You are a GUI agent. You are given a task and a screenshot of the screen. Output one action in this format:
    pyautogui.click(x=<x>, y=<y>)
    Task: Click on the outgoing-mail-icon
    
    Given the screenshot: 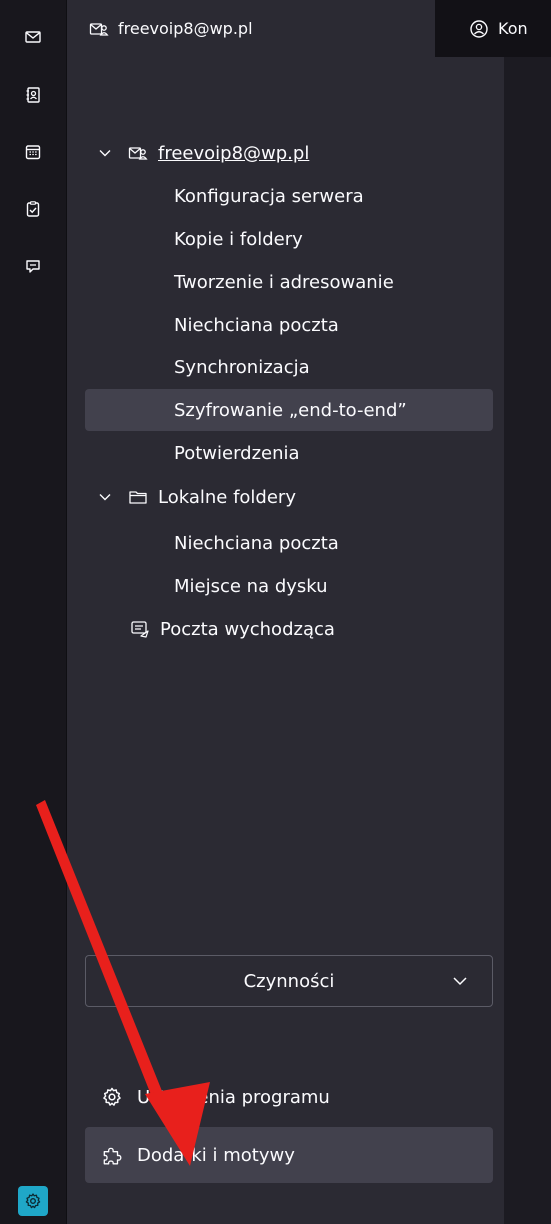 What is the action you would take?
    pyautogui.click(x=140, y=629)
    